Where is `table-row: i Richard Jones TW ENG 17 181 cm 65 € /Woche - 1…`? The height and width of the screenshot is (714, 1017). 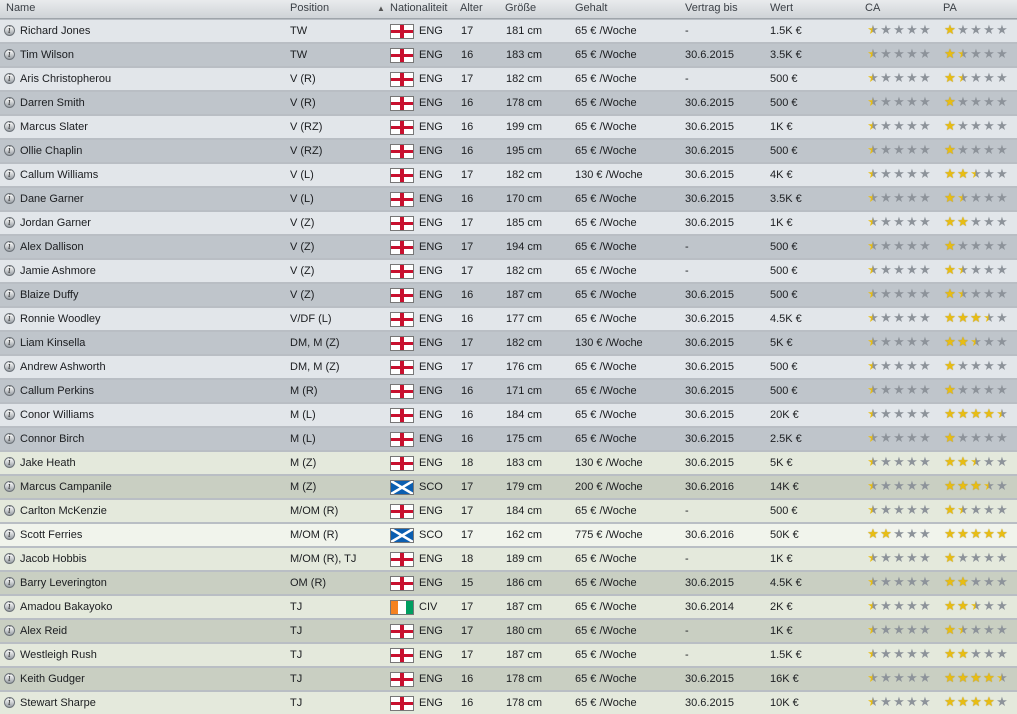 table-row: i Richard Jones TW ENG 17 181 cm 65 € /Woche - 1… is located at coordinates (508, 31).